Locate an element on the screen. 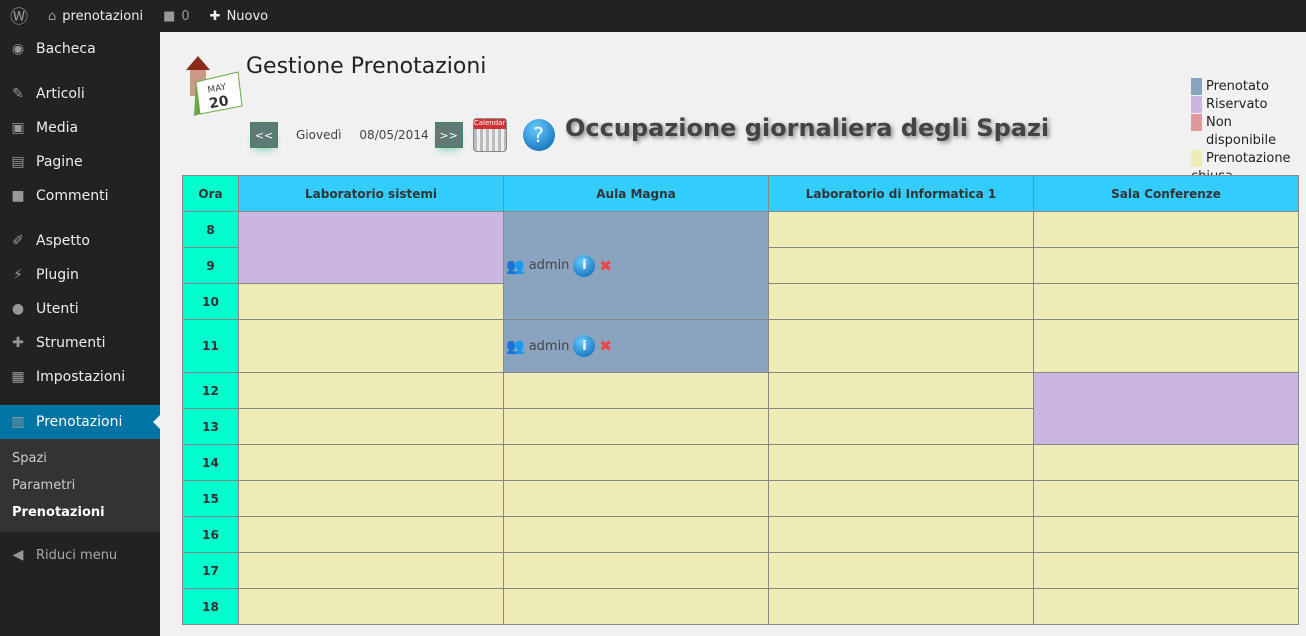  site-link: ⌂ prenotazioni is located at coordinates (95, 16).